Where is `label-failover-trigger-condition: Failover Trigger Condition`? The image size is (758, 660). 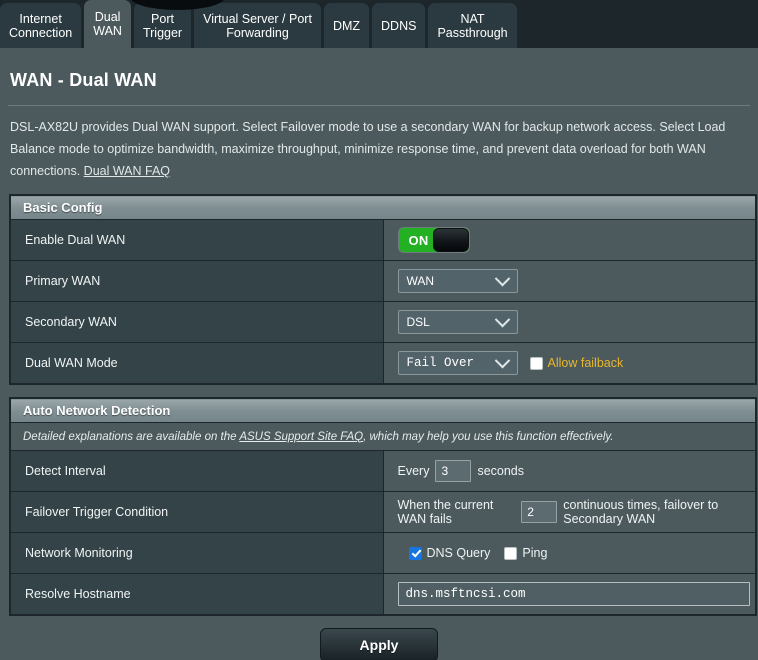 label-failover-trigger-condition: Failover Trigger Condition is located at coordinates (197, 512).